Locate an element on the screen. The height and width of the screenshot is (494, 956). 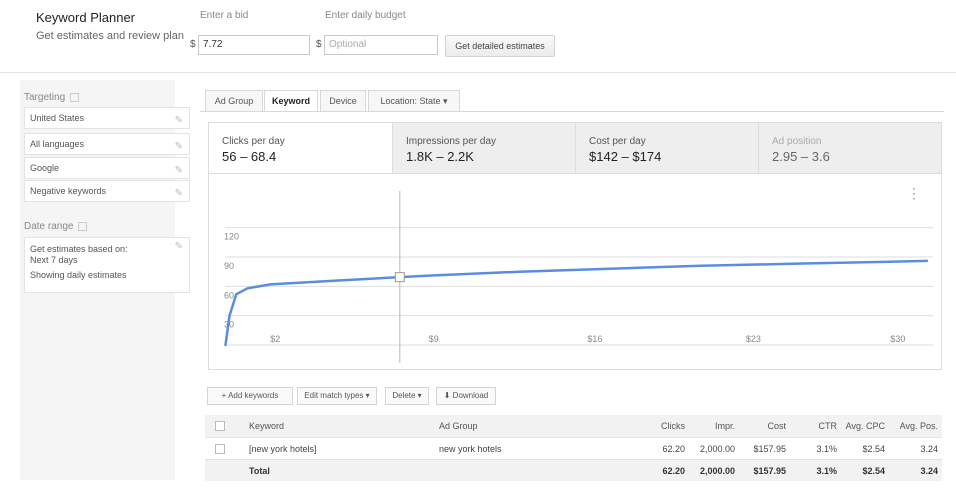
keyword-cell: [new york hotels] is located at coordinates (283, 449).